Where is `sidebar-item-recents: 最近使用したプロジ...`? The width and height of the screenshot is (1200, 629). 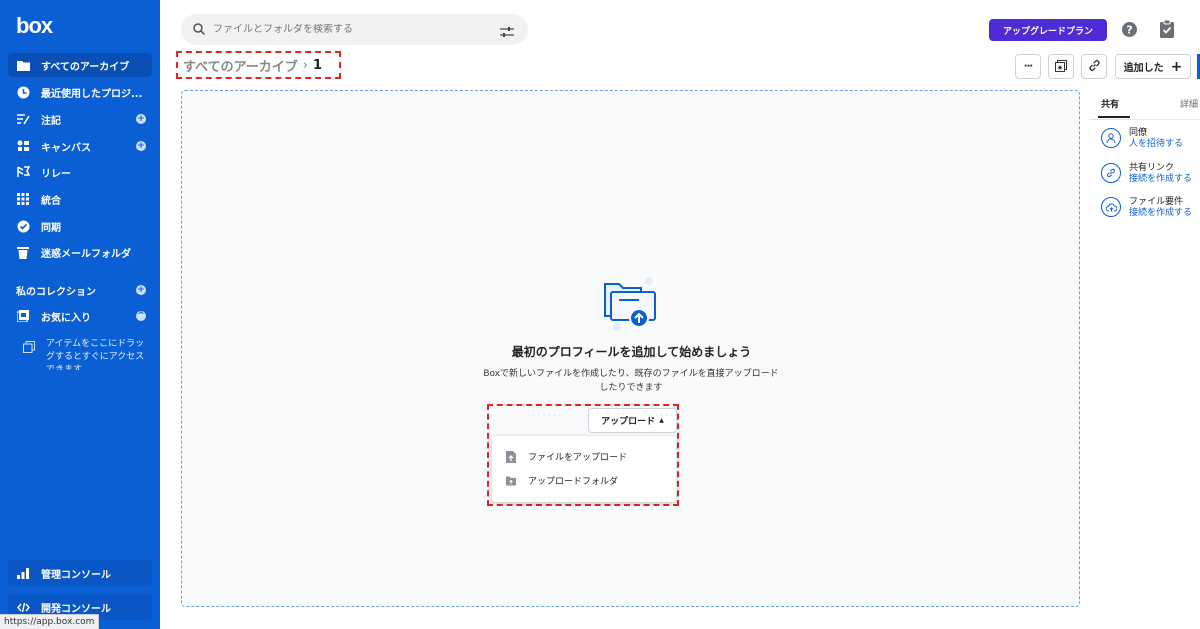 sidebar-item-recents: 最近使用したプロジ... is located at coordinates (80, 92).